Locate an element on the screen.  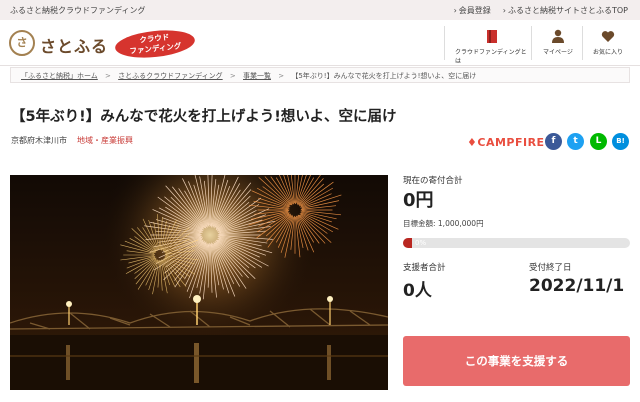
nav-mypage: マイページ is located at coordinates (558, 42).